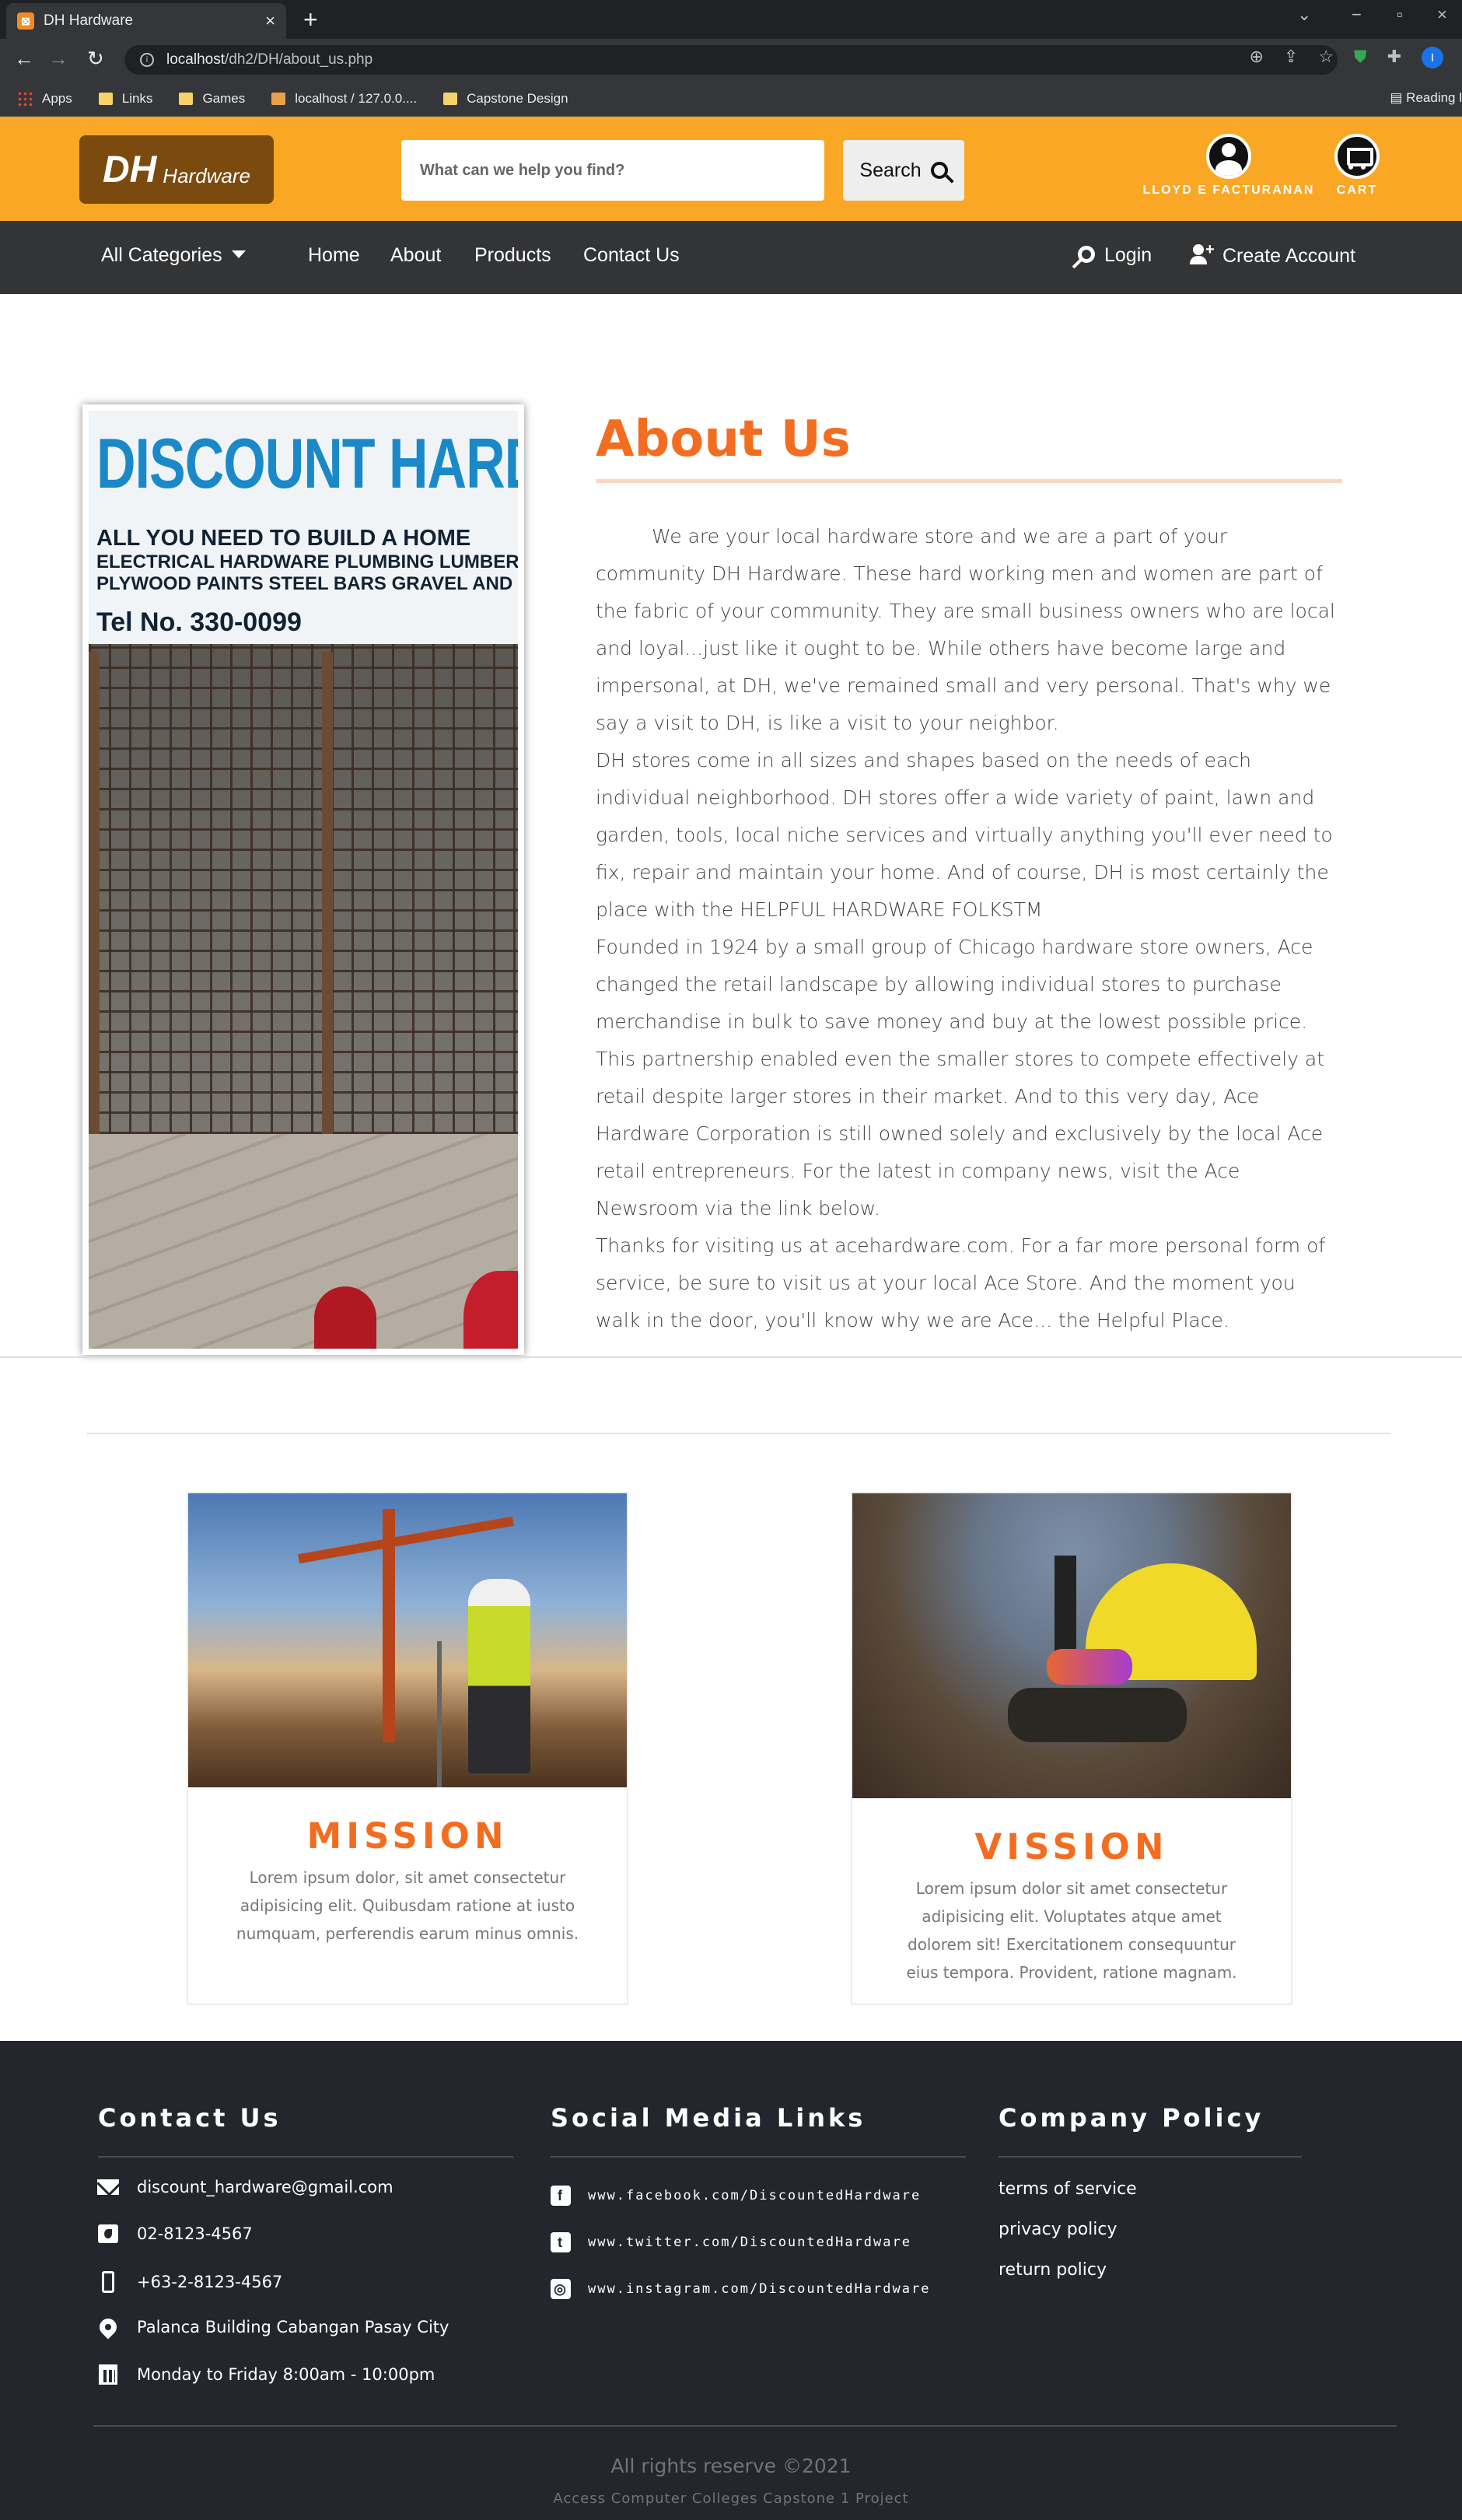 Image resolution: width=1462 pixels, height=2520 pixels. What do you see at coordinates (612, 170) in the screenshot?
I see `search-input` at bounding box center [612, 170].